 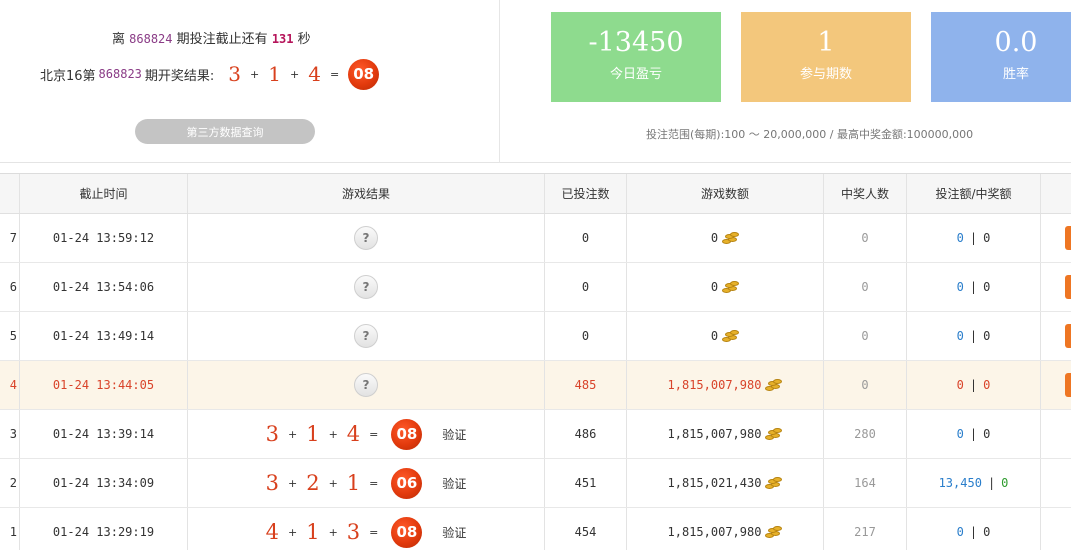 What do you see at coordinates (119, 39) in the screenshot?
I see `countdown-prefix: 离` at bounding box center [119, 39].